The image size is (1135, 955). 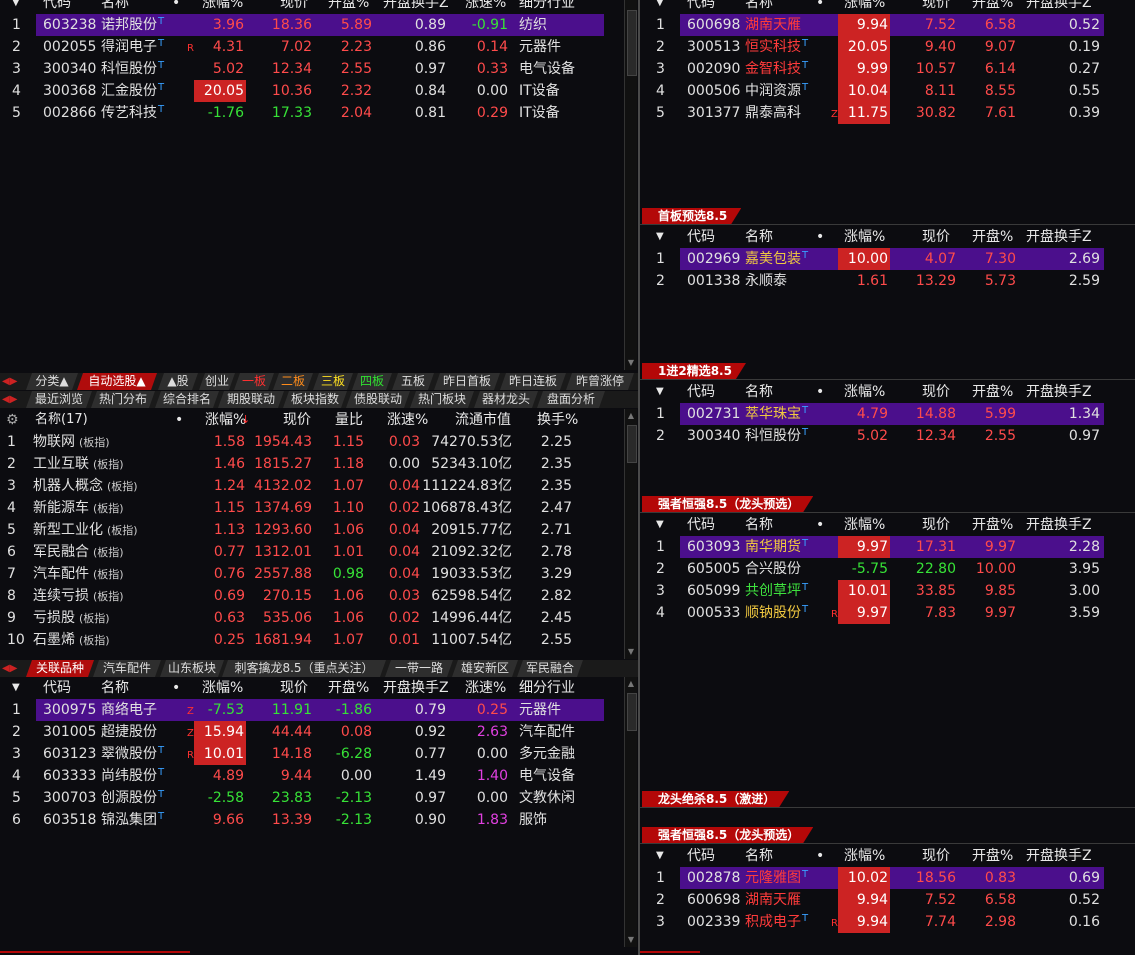 I want to click on column-header: 名称(17), so click(x=61, y=420).